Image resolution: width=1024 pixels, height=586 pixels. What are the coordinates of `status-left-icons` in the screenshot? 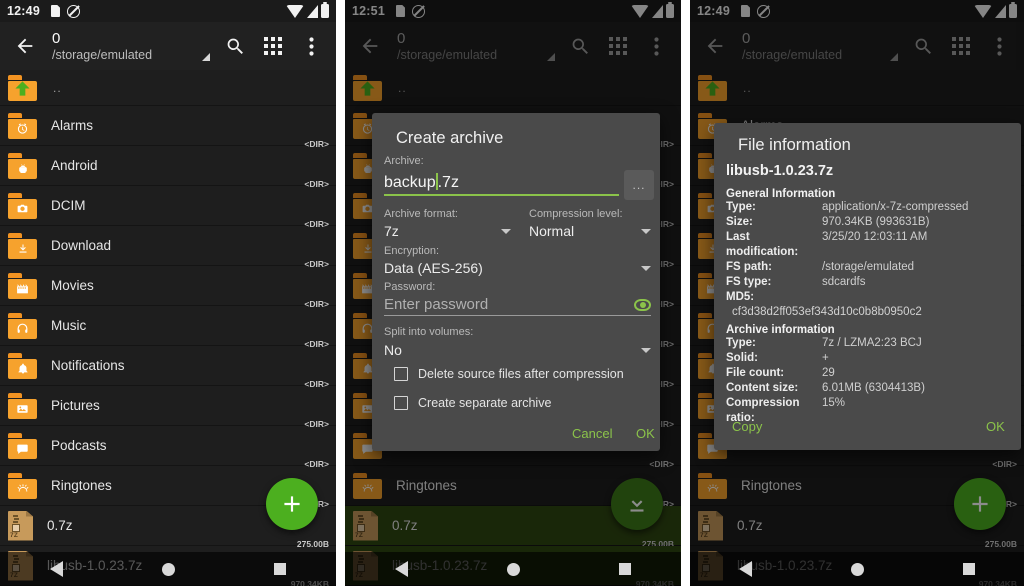 It's located at (65, 11).